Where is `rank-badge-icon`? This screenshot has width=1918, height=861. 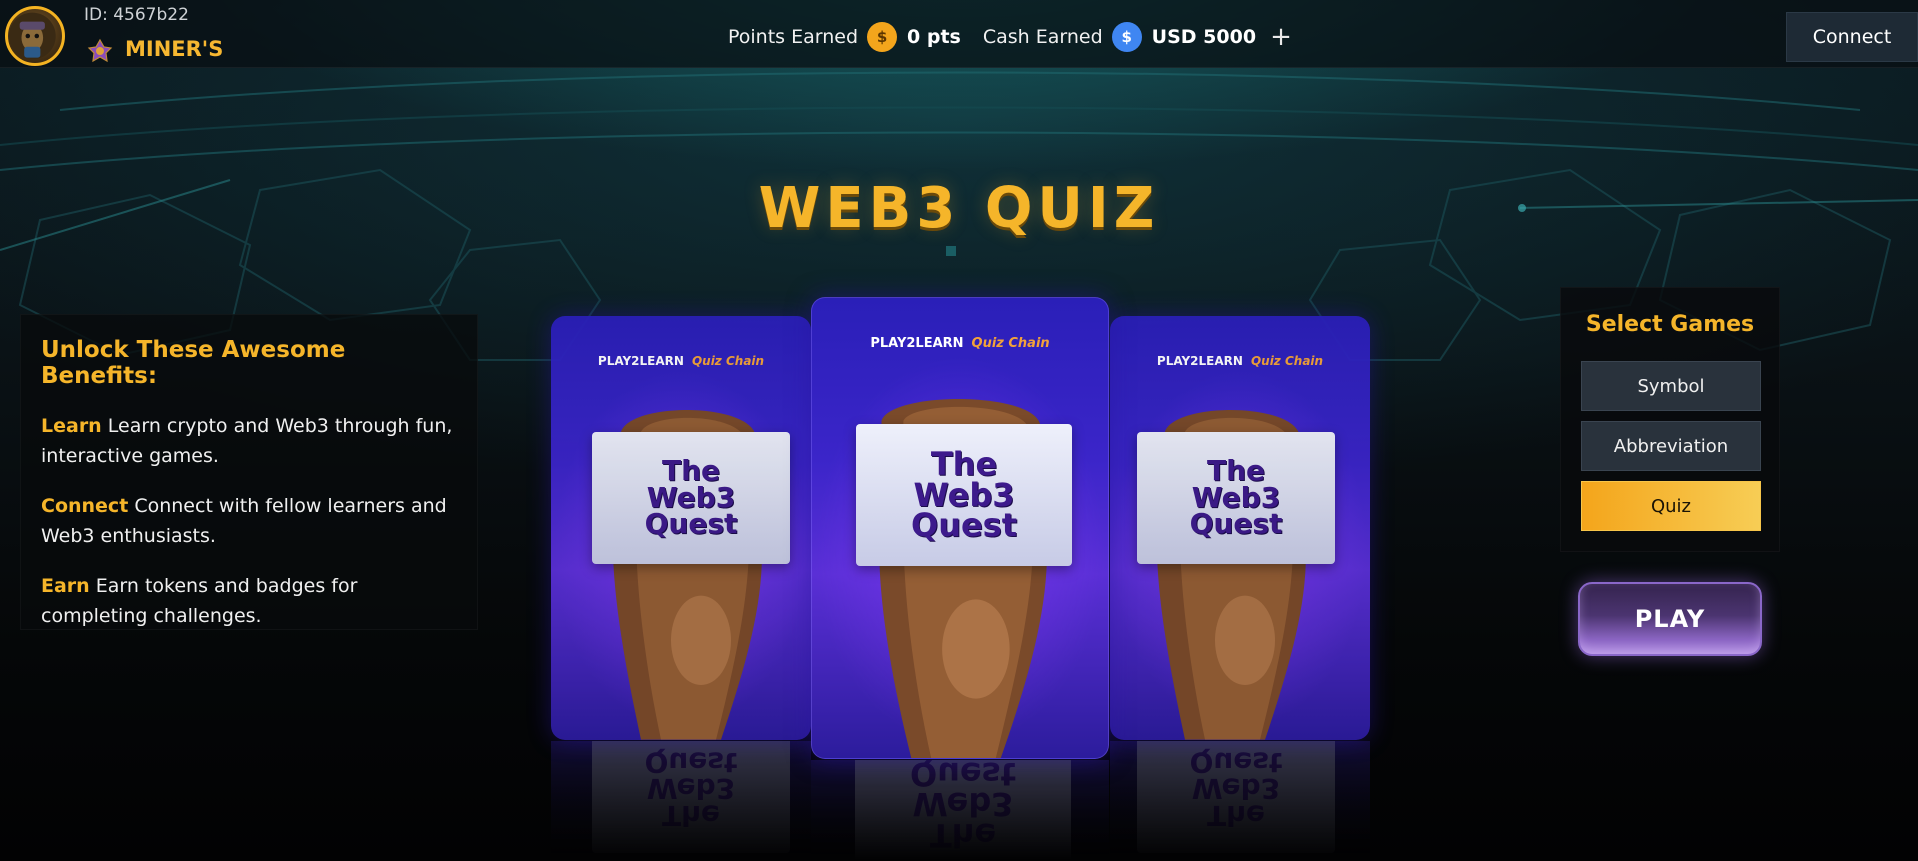
rank-badge-icon is located at coordinates (100, 51).